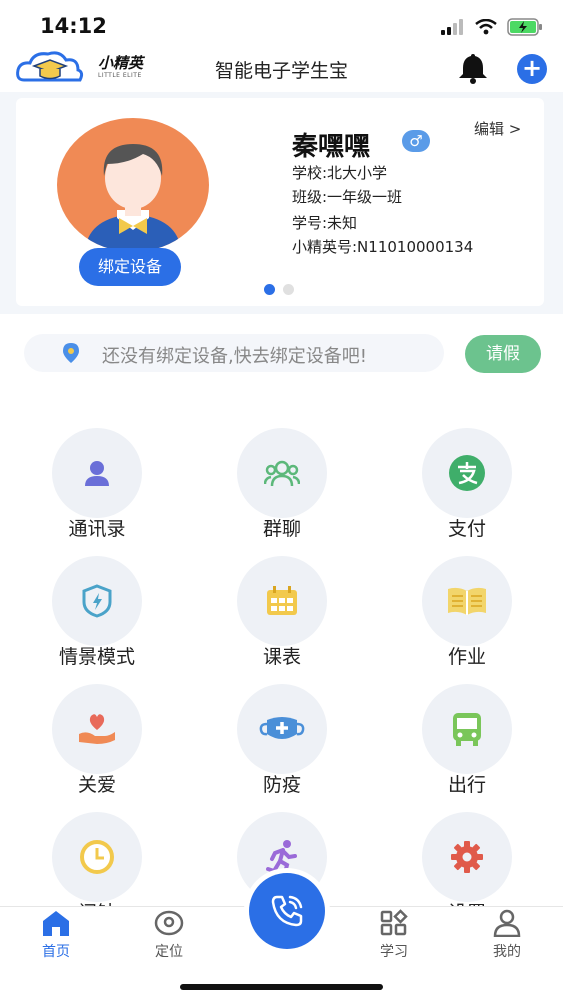 Image resolution: width=563 pixels, height=1000 pixels. I want to click on tab-label: 我的, so click(507, 952).